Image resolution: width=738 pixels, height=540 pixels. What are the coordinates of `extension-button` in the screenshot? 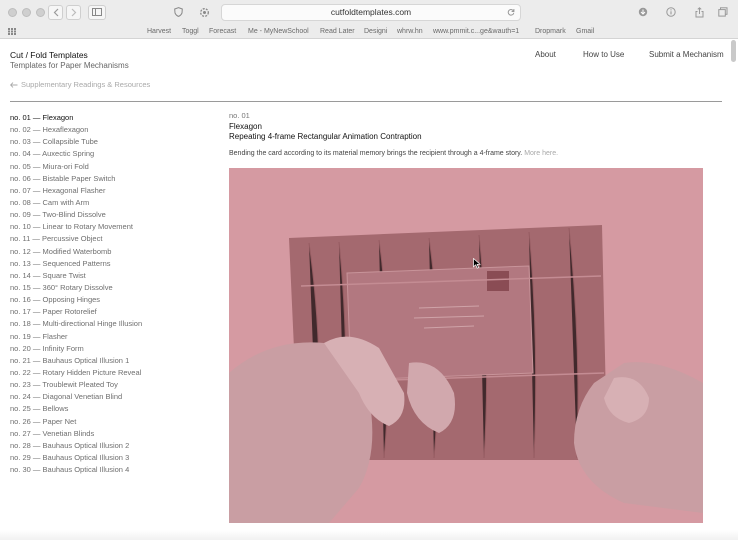 It's located at (204, 12).